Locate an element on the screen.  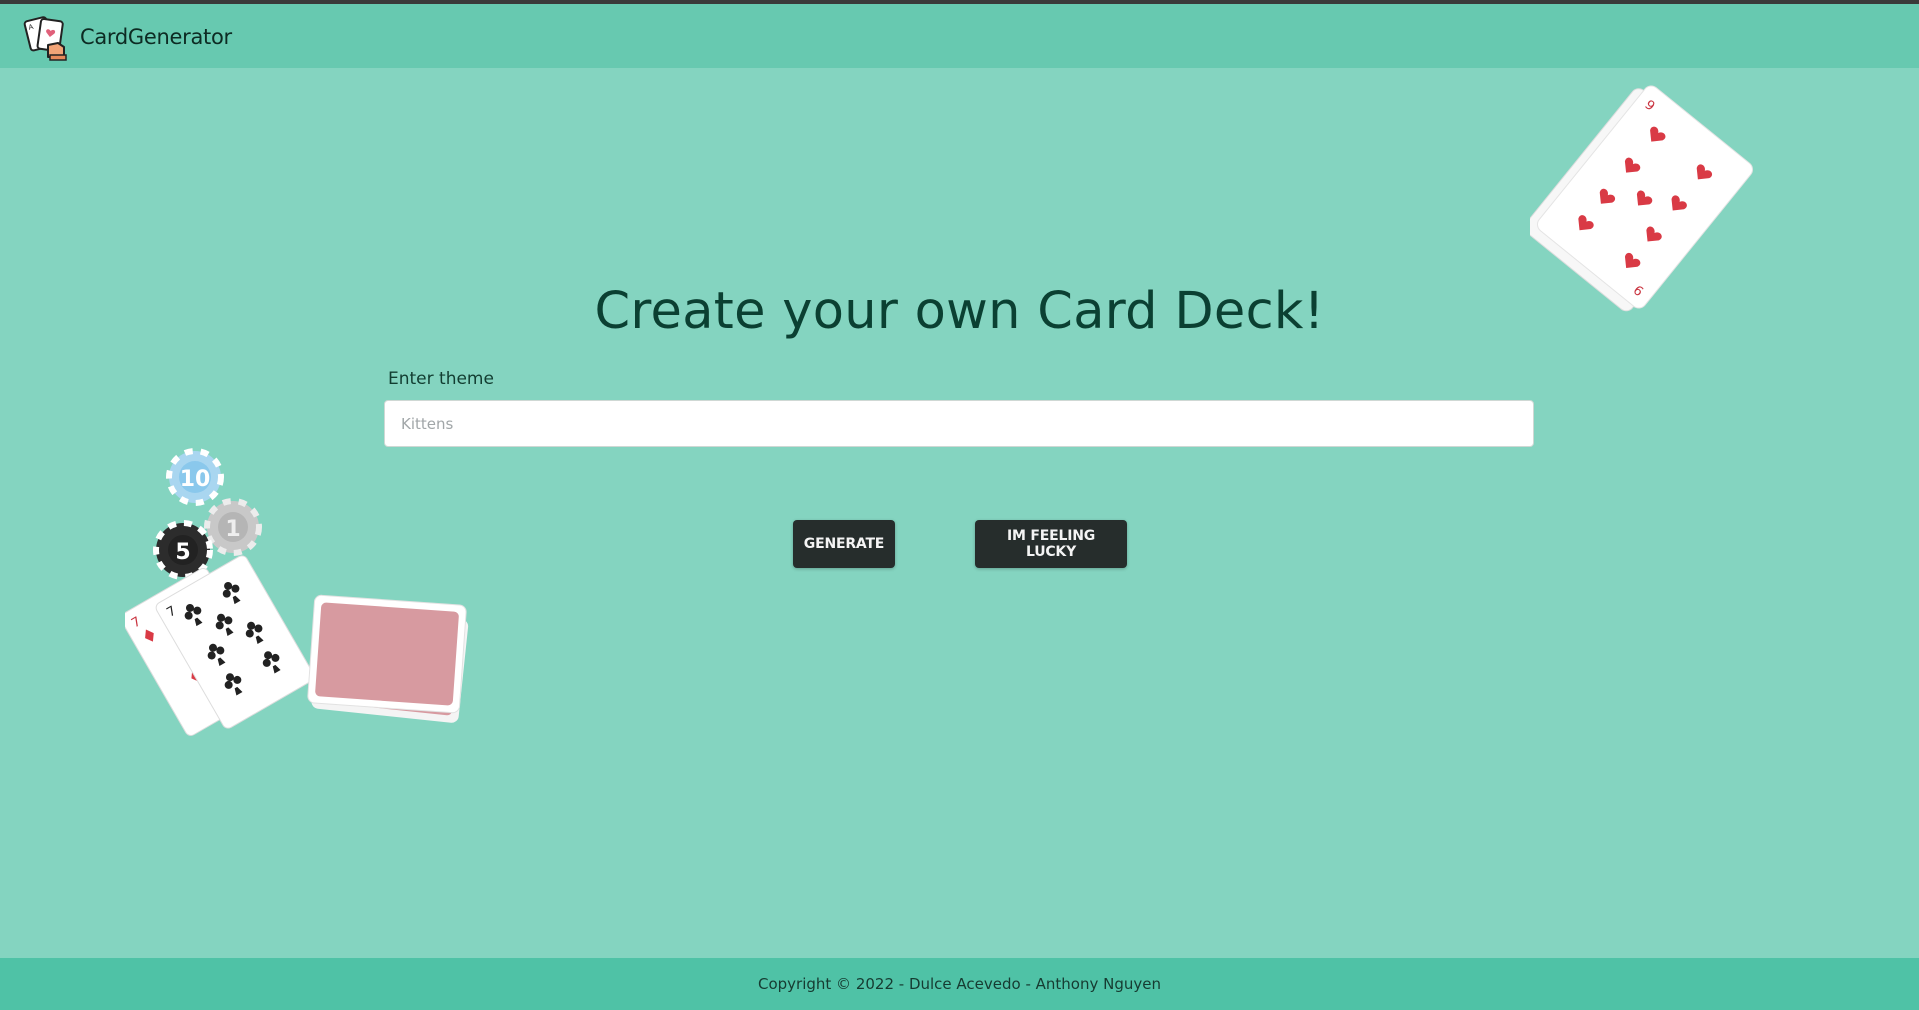
chip-5-label: 5 is located at coordinates (182, 552).